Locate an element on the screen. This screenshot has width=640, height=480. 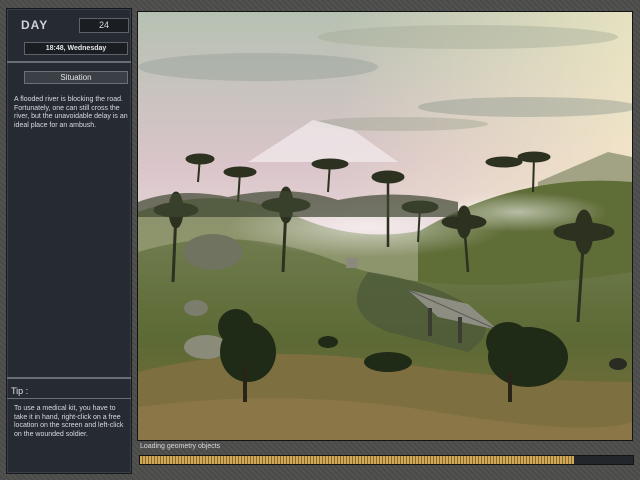
loading-progress-fill is located at coordinates (357, 460).